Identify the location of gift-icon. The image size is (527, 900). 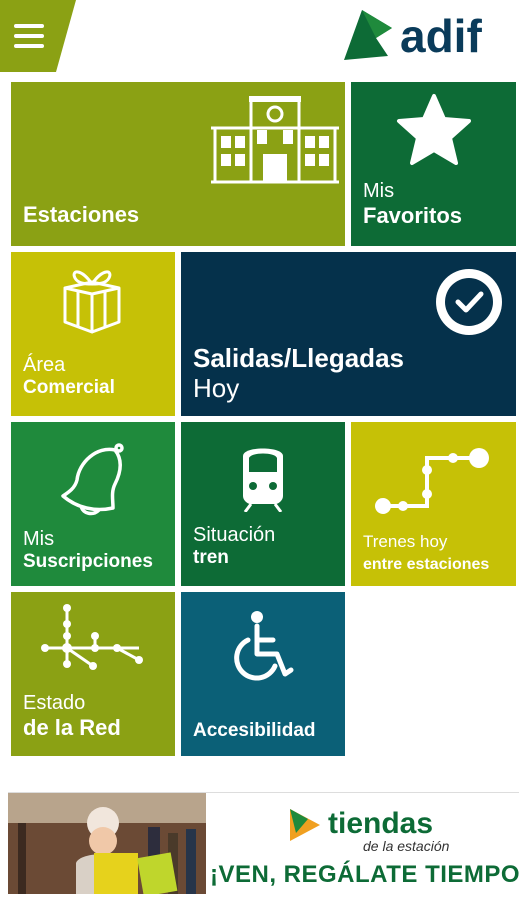
(92, 302).